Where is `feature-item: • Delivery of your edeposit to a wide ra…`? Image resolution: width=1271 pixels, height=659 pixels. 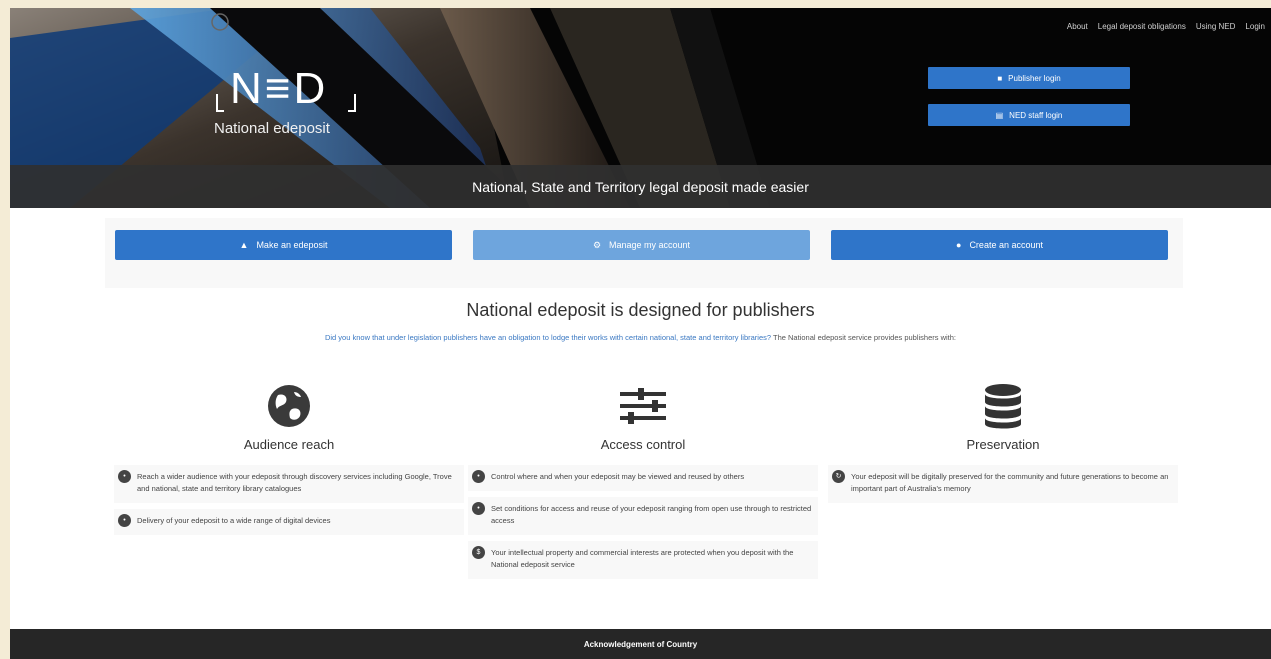
feature-item: • Delivery of your edeposit to a wide ra… is located at coordinates (289, 522).